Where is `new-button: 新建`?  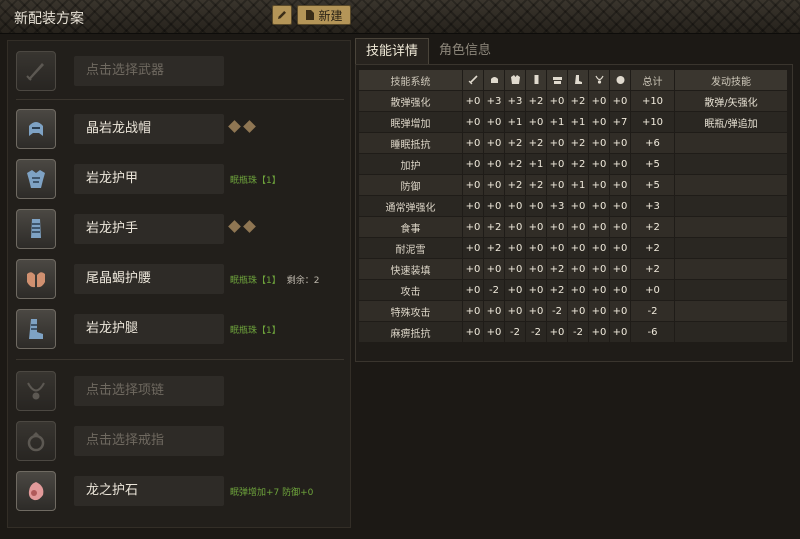
new-button: 新建 is located at coordinates (324, 15).